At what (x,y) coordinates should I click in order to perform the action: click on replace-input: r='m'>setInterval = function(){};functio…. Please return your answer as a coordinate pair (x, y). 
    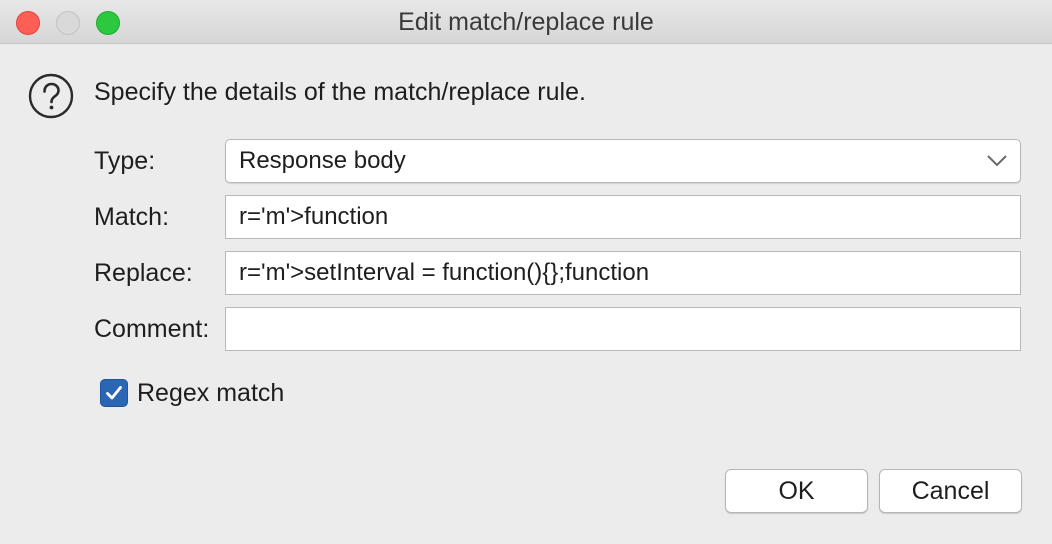
    Looking at the image, I should click on (623, 273).